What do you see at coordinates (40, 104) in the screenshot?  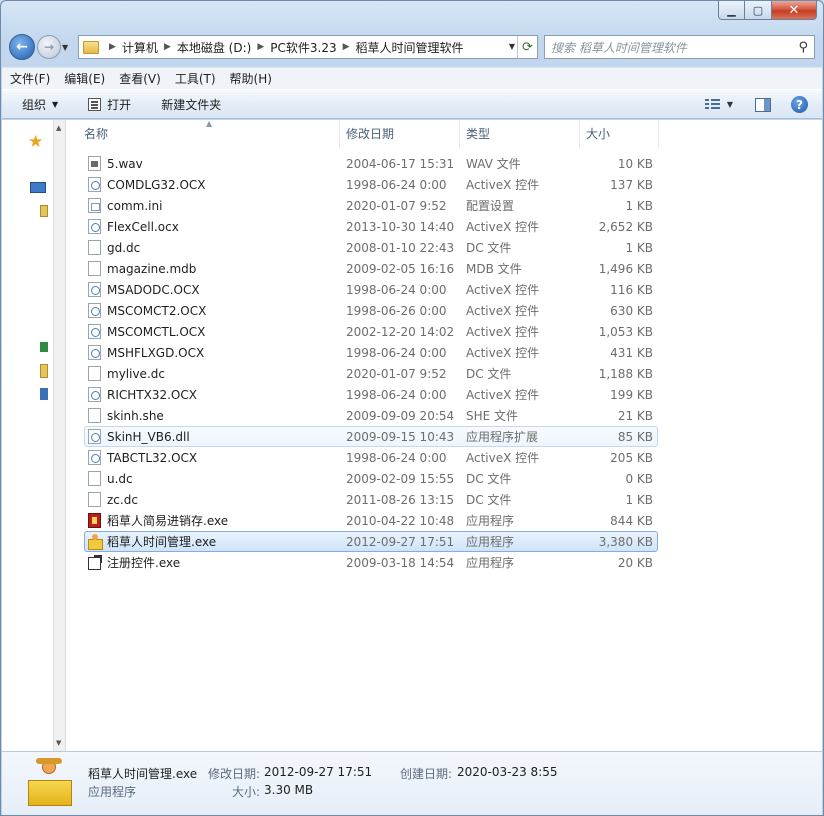 I see `organize-button: 组织 ▼` at bounding box center [40, 104].